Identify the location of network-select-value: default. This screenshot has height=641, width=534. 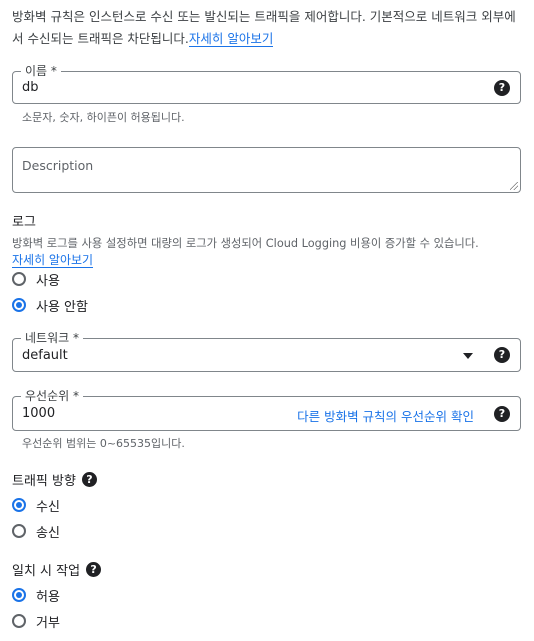
(45, 355).